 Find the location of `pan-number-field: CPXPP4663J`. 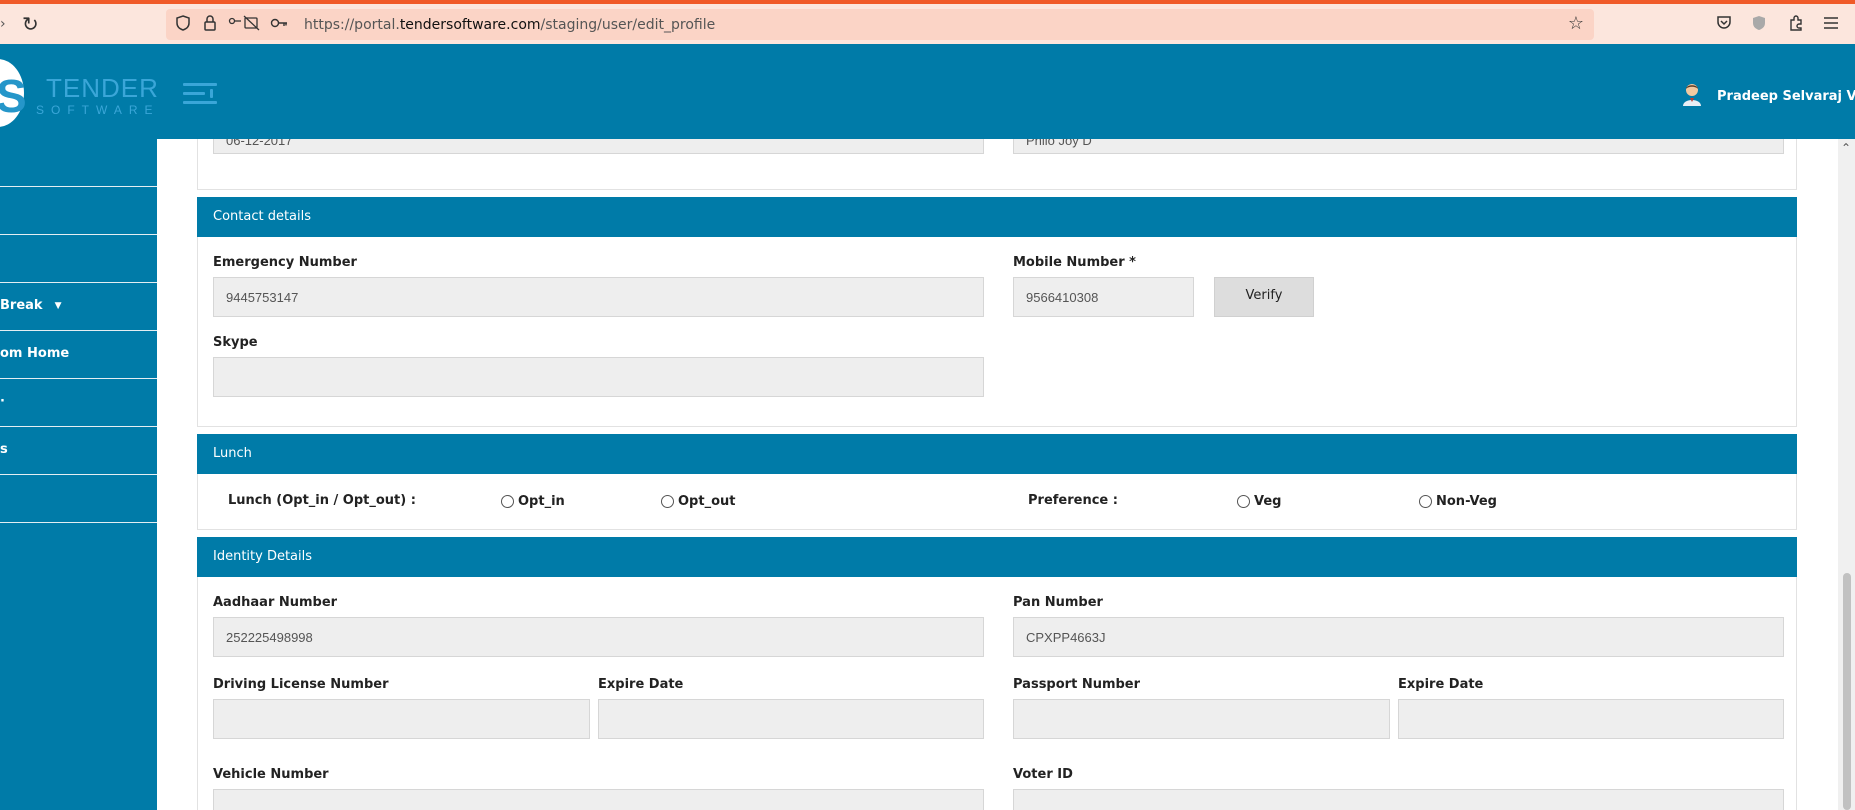

pan-number-field: CPXPP4663J is located at coordinates (1398, 637).